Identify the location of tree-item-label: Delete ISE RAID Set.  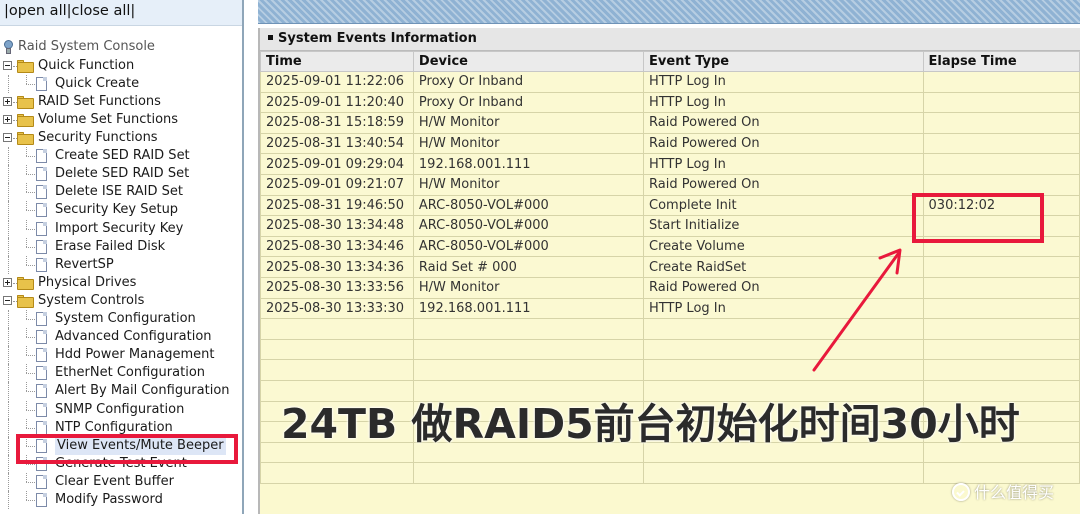
(119, 192).